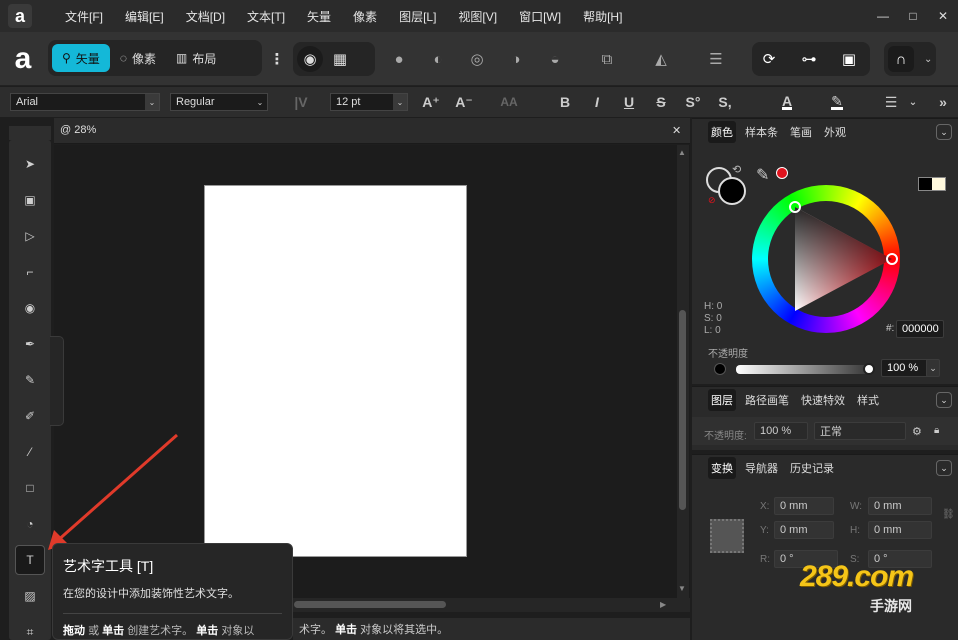  I want to click on tab-color: 颜色, so click(722, 132).